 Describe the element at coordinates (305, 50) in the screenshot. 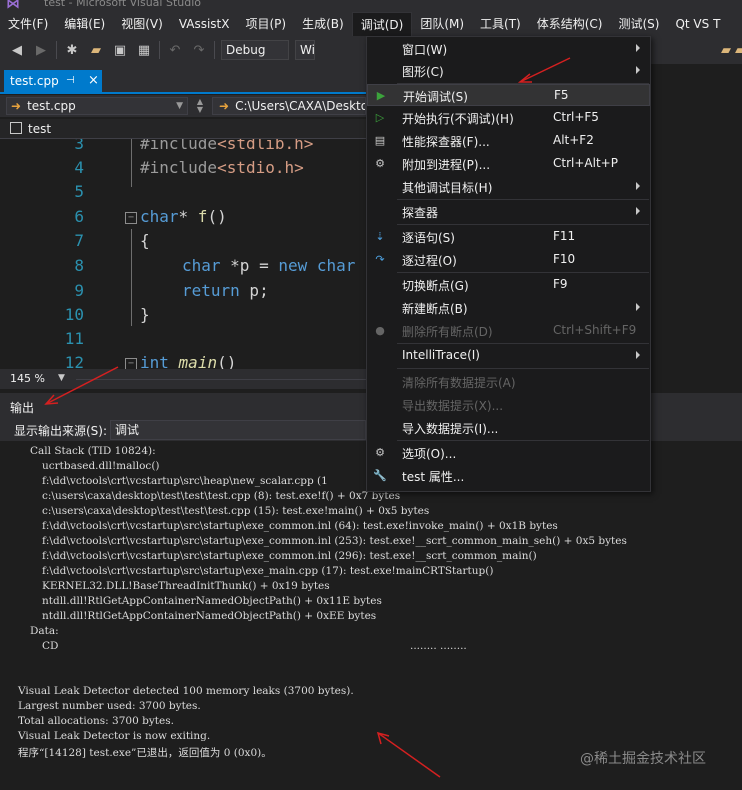

I see `solution-platform-combo: Wi` at that location.